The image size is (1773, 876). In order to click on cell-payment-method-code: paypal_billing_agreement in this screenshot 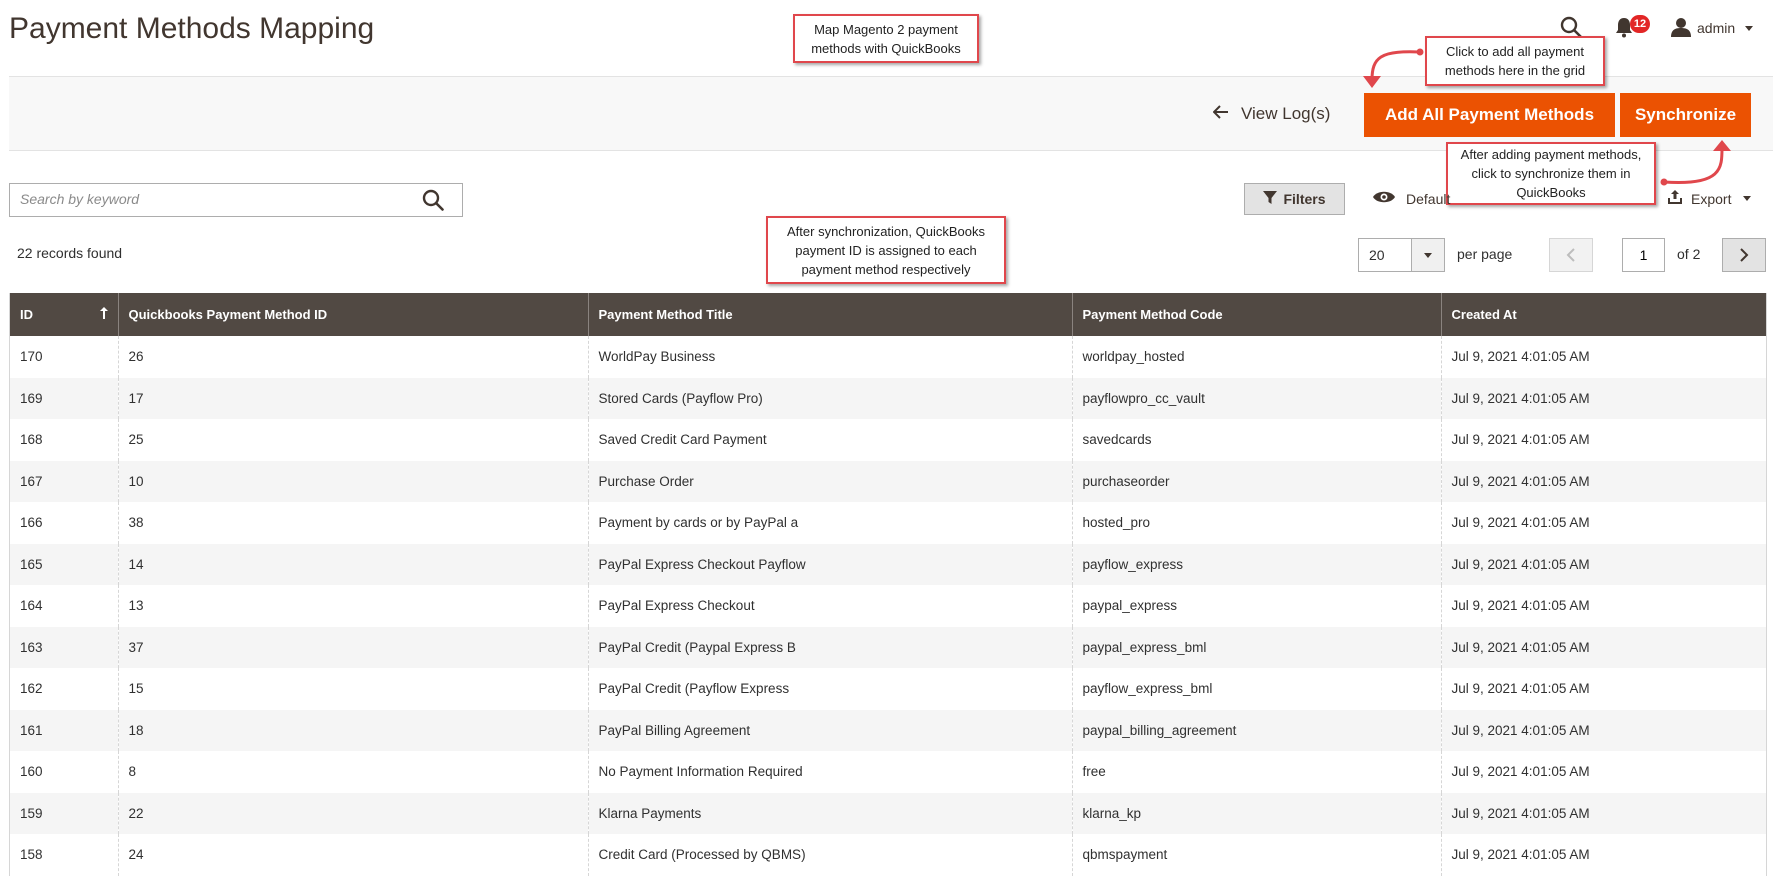, I will do `click(1256, 730)`.